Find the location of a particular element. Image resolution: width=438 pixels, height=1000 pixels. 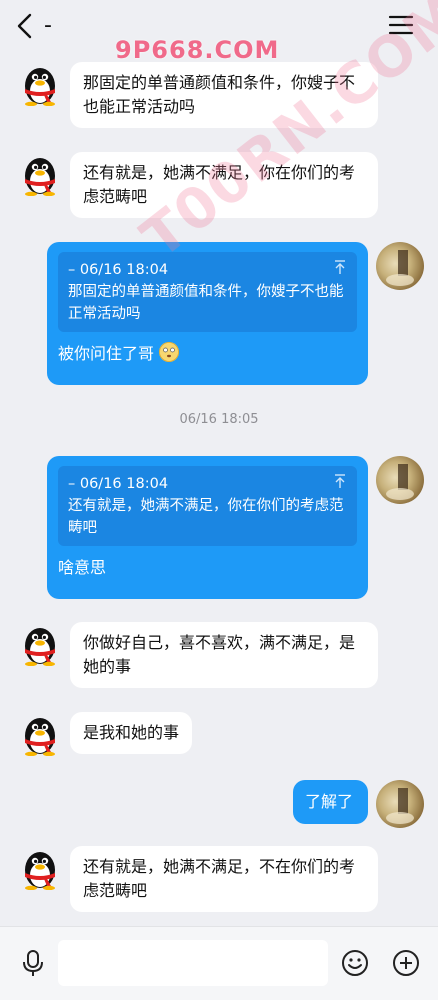

back-arrow-icon is located at coordinates (25, 26).